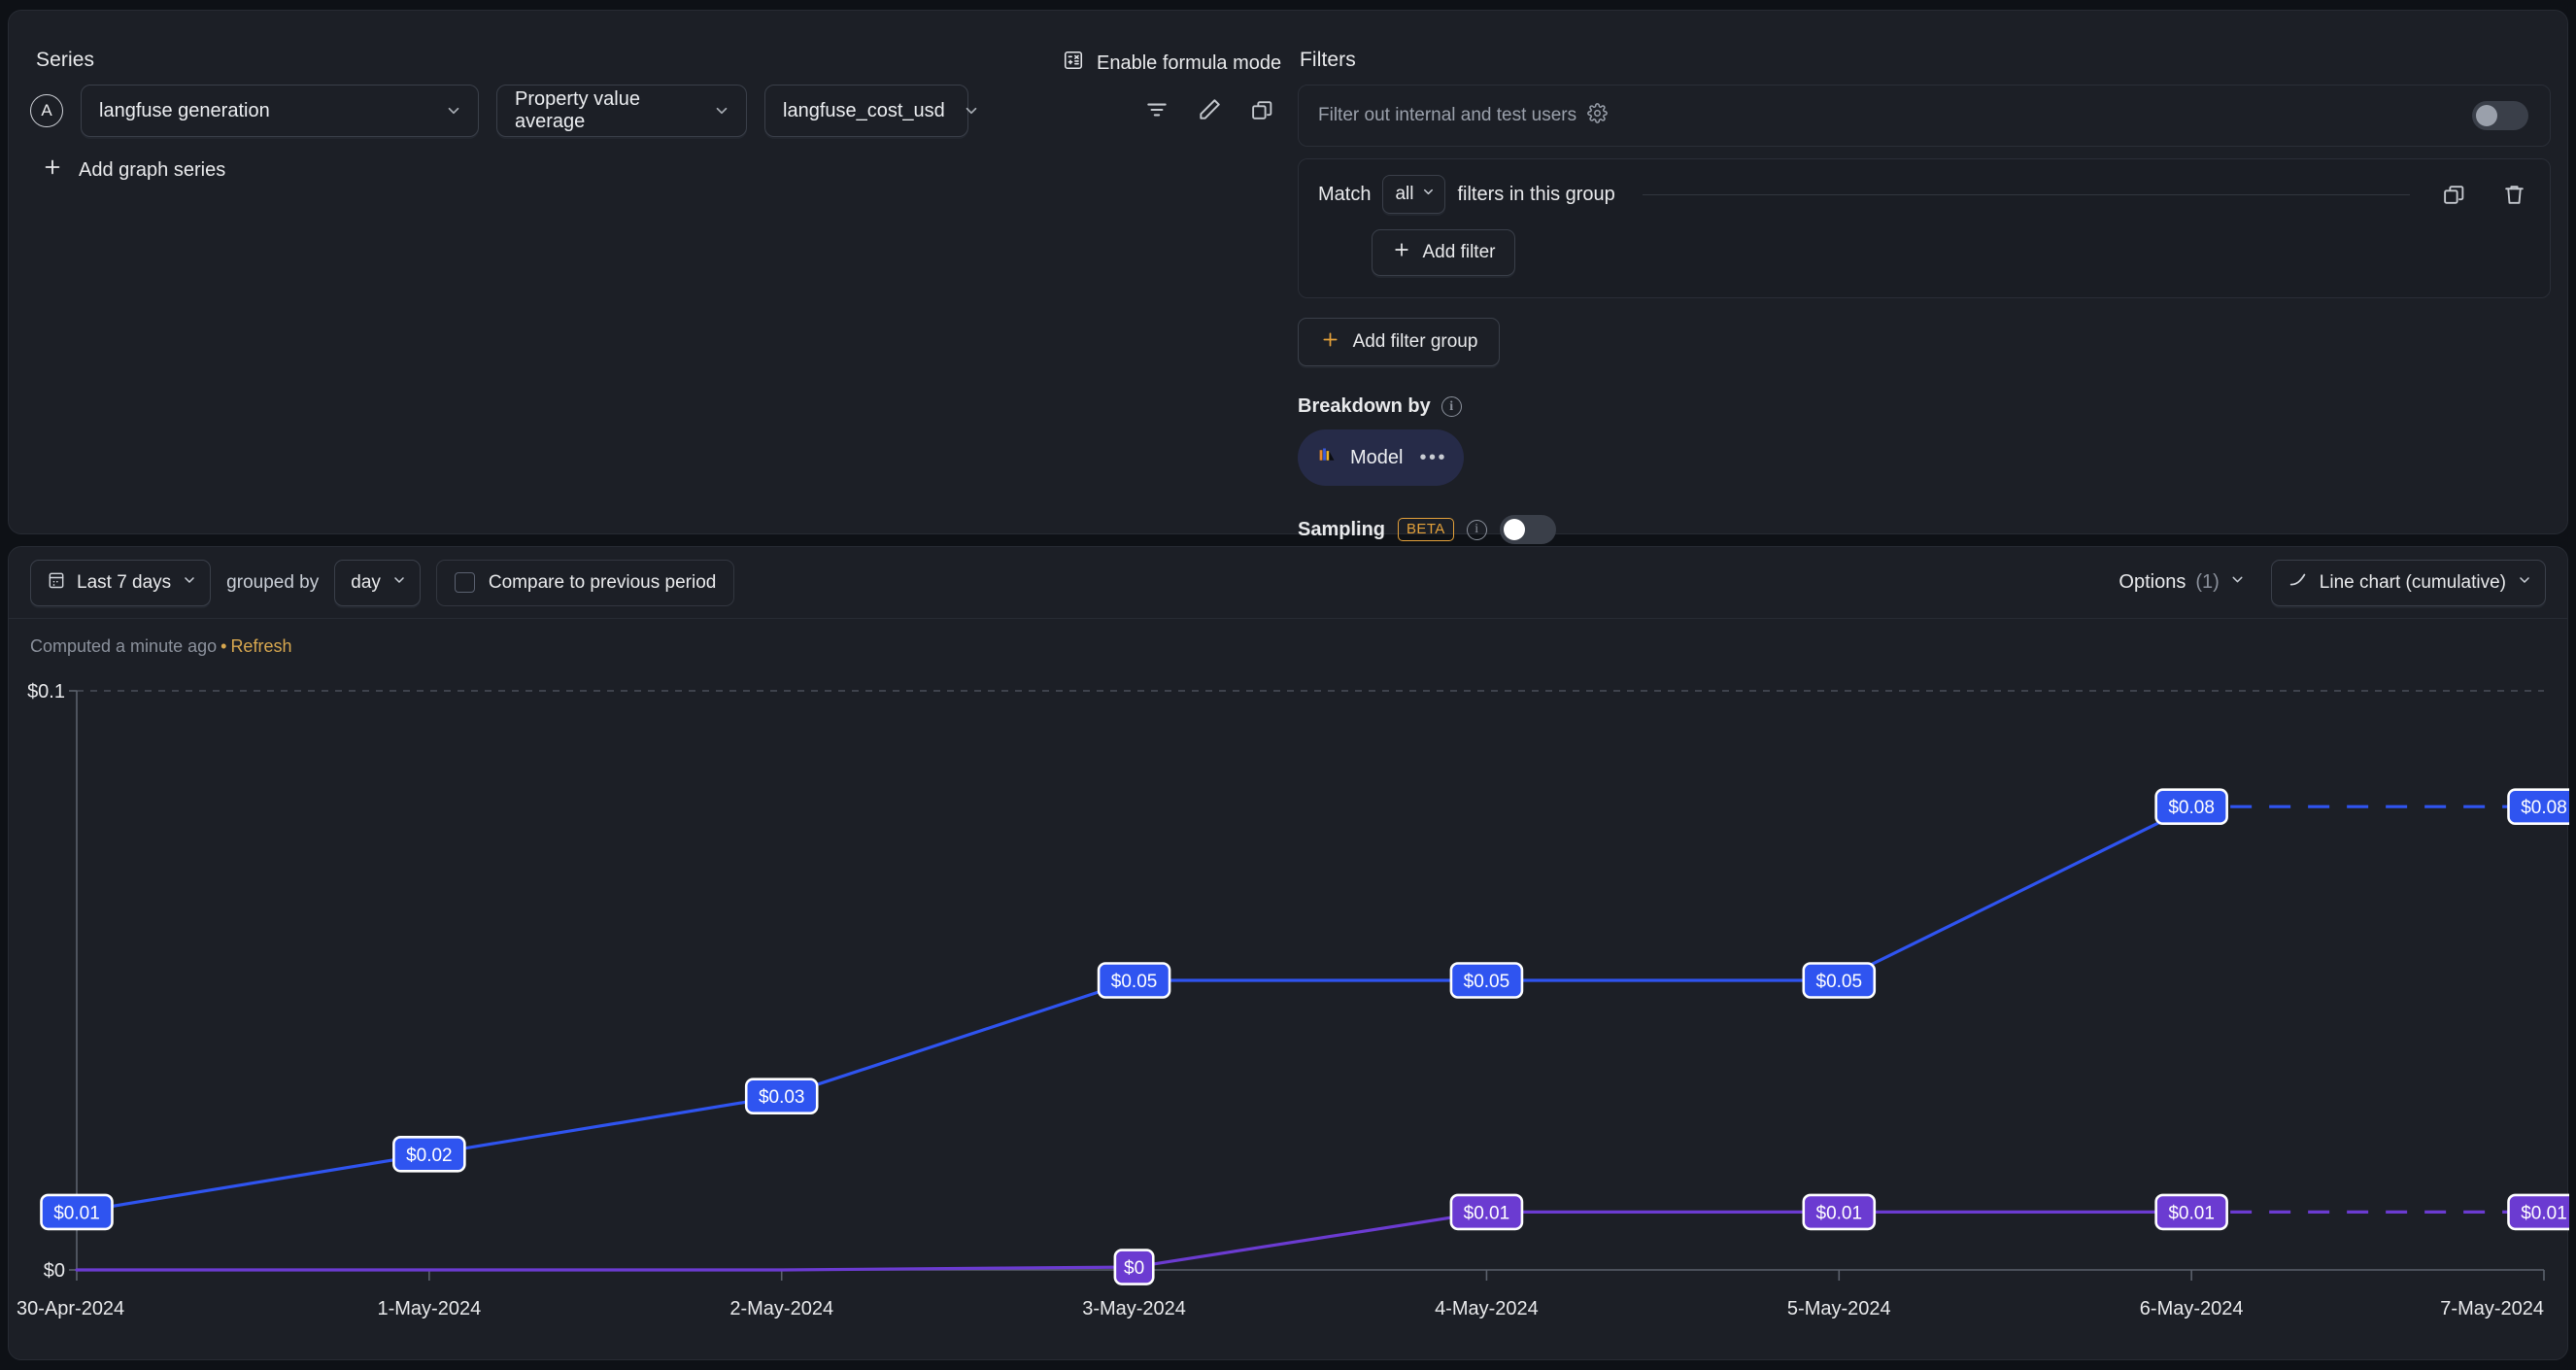 The width and height of the screenshot is (2576, 1370). Describe the element at coordinates (1433, 458) in the screenshot. I see `more-options-icon: •••` at that location.